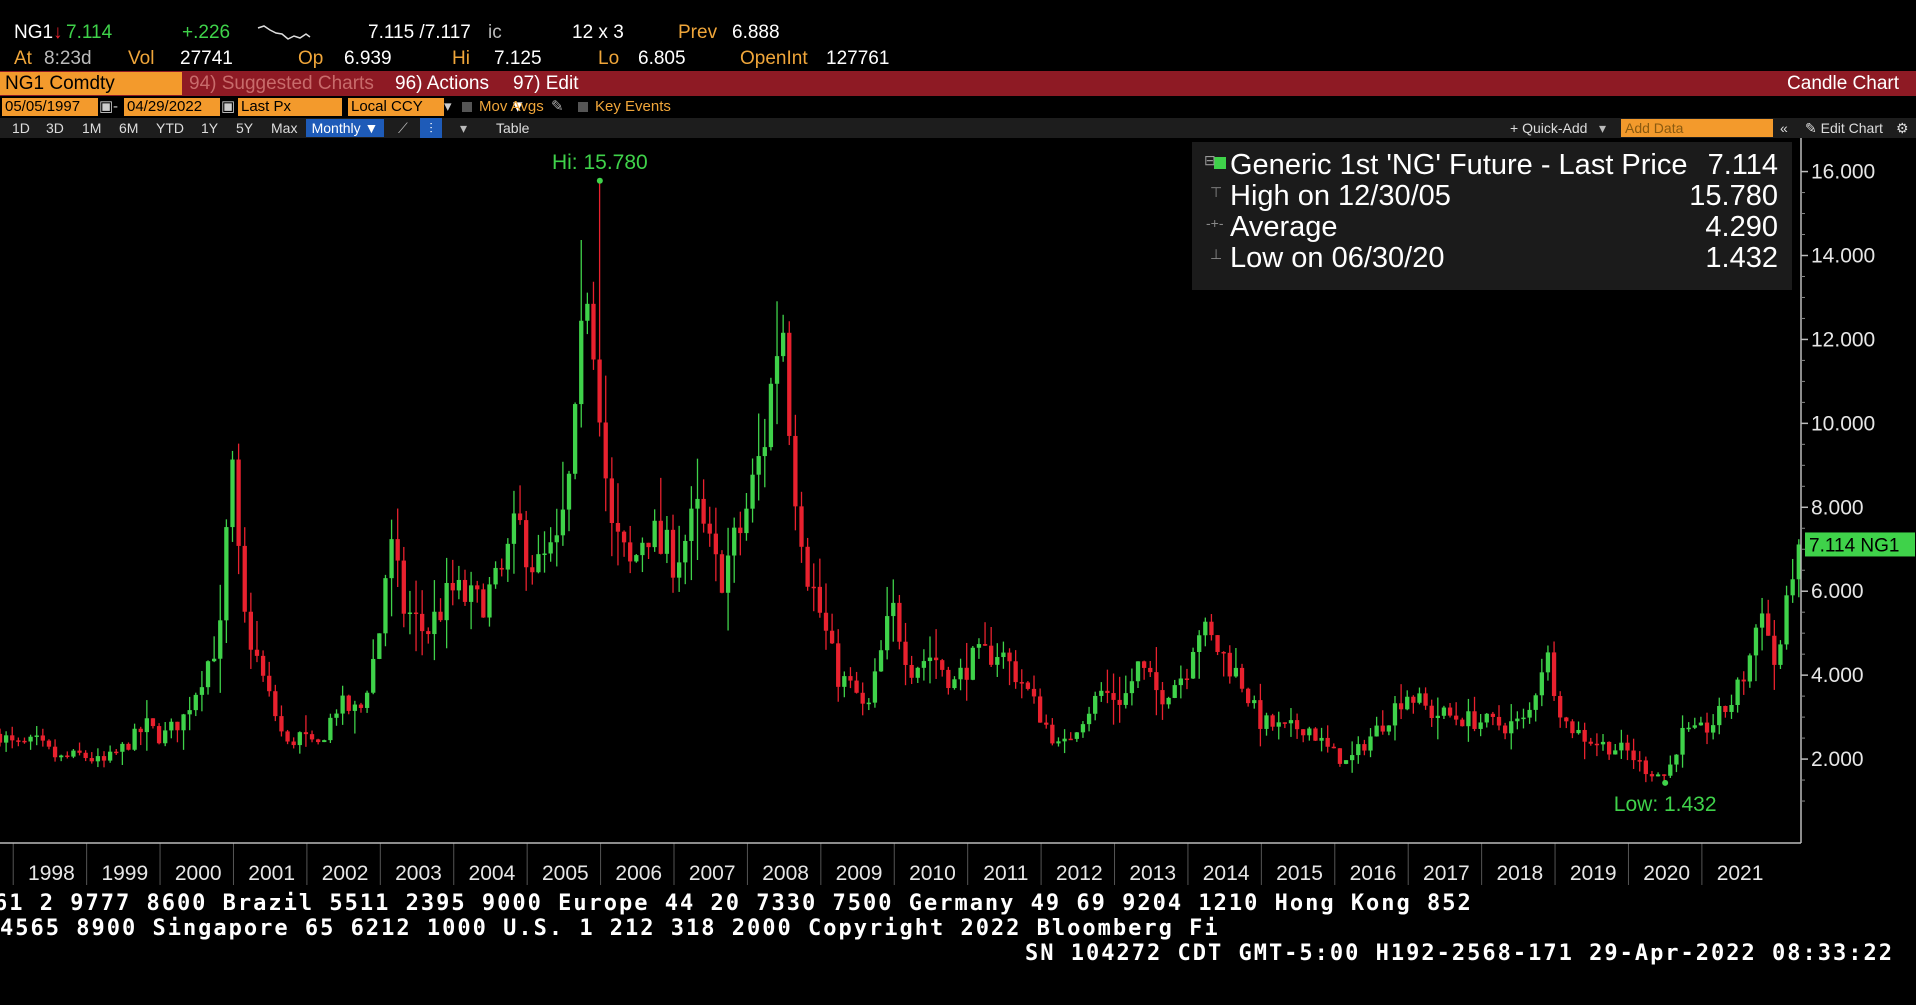  What do you see at coordinates (583, 107) in the screenshot?
I see `key-events-checkbox` at bounding box center [583, 107].